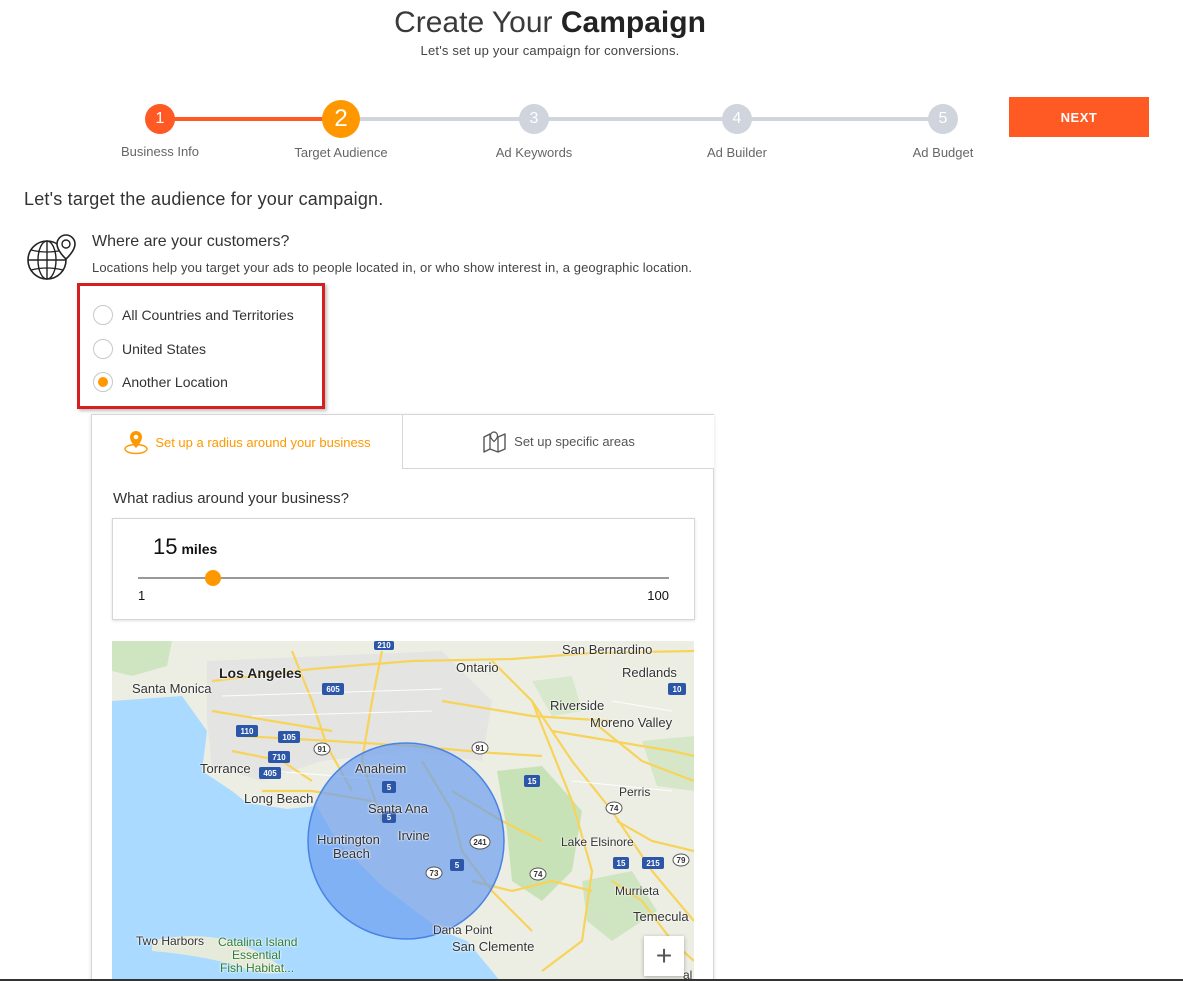 This screenshot has height=981, width=1183. I want to click on radius-value: 15, so click(165, 546).